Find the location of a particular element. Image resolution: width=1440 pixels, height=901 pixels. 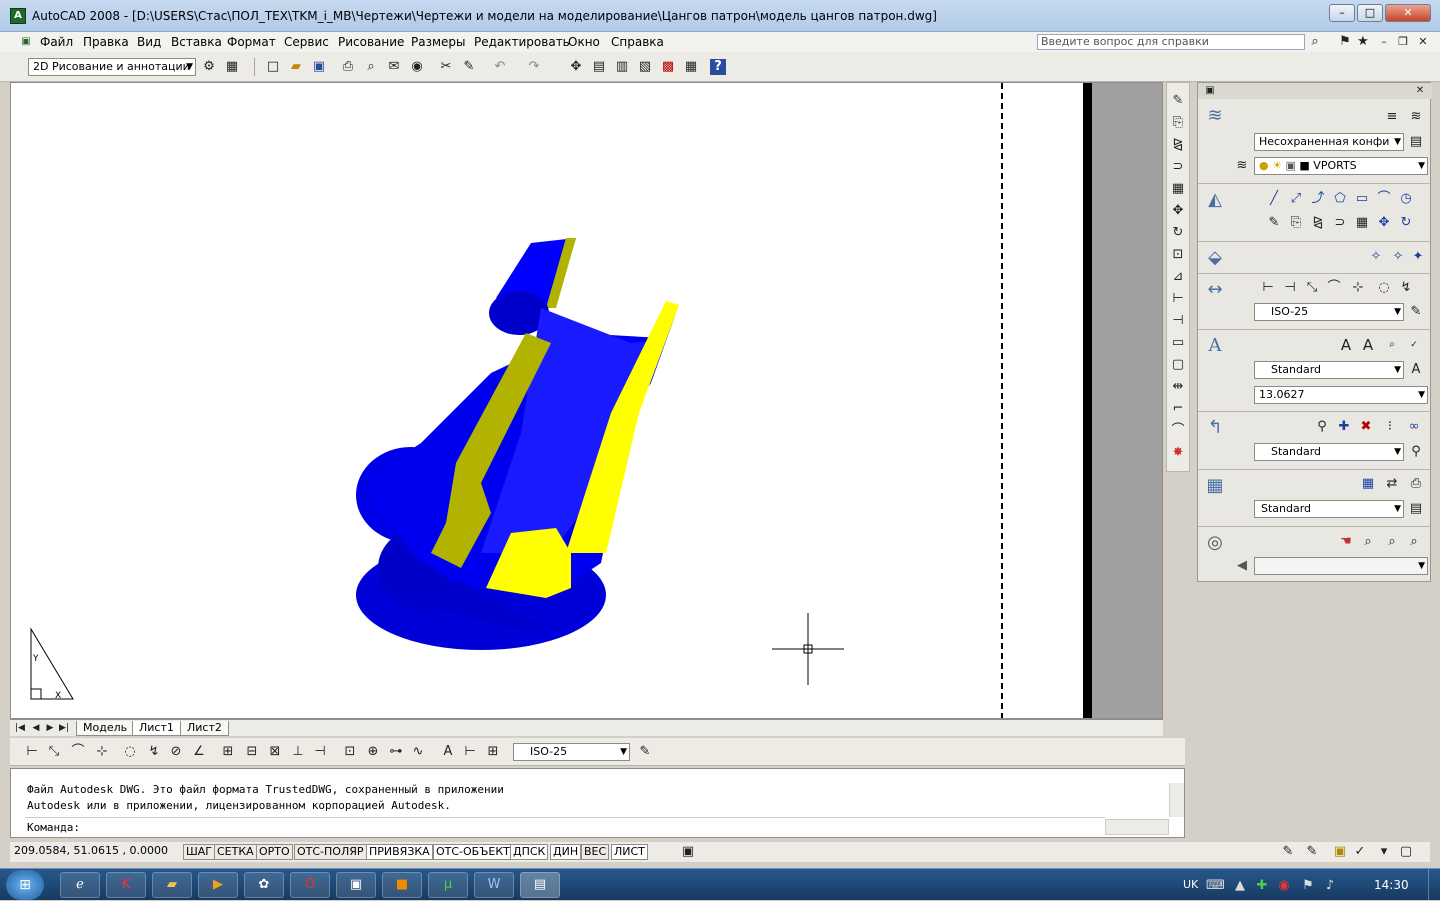

trim-icon: ⊢ is located at coordinates (1178, 299).